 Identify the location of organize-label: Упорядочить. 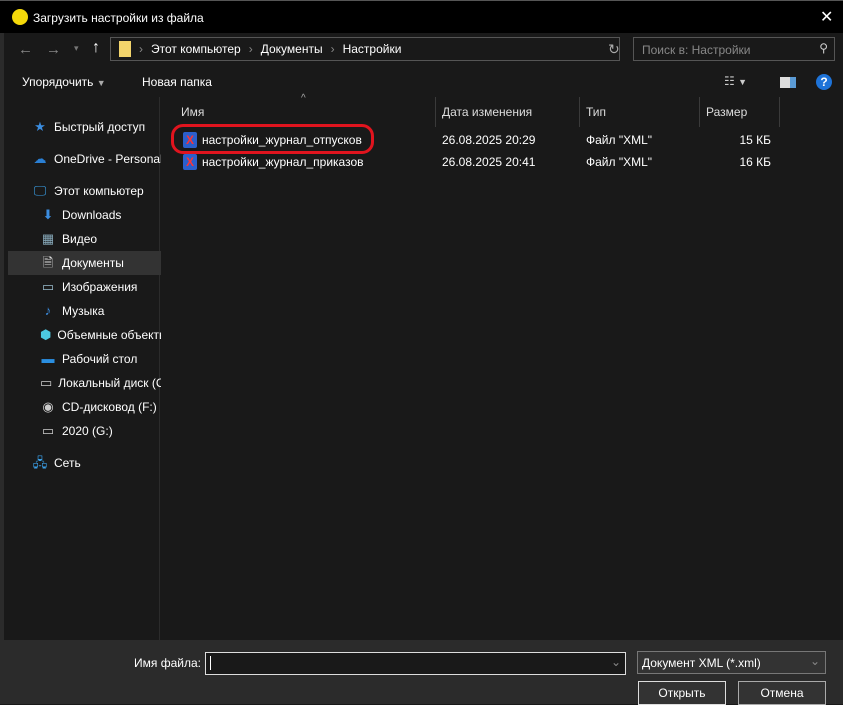
(58, 82).